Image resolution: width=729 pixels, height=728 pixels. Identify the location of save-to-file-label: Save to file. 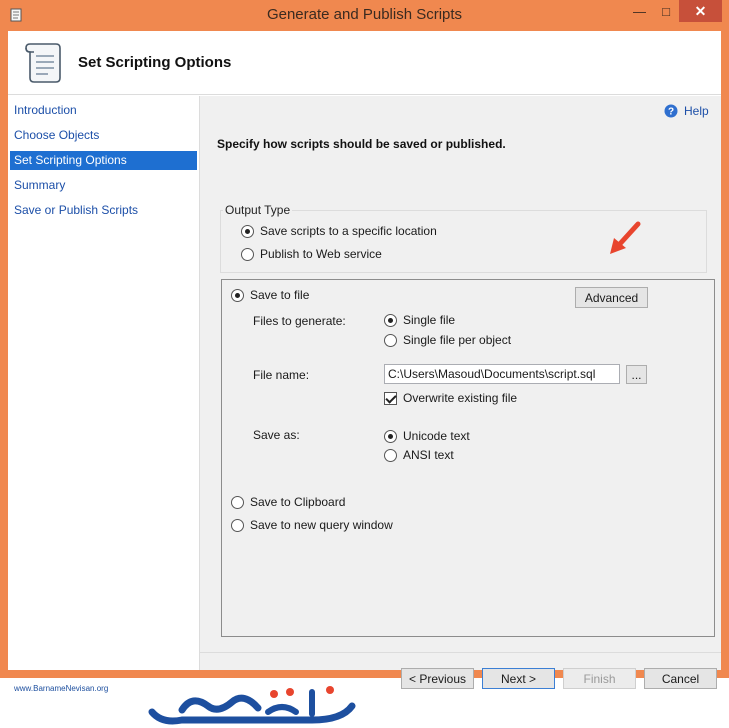
(280, 295).